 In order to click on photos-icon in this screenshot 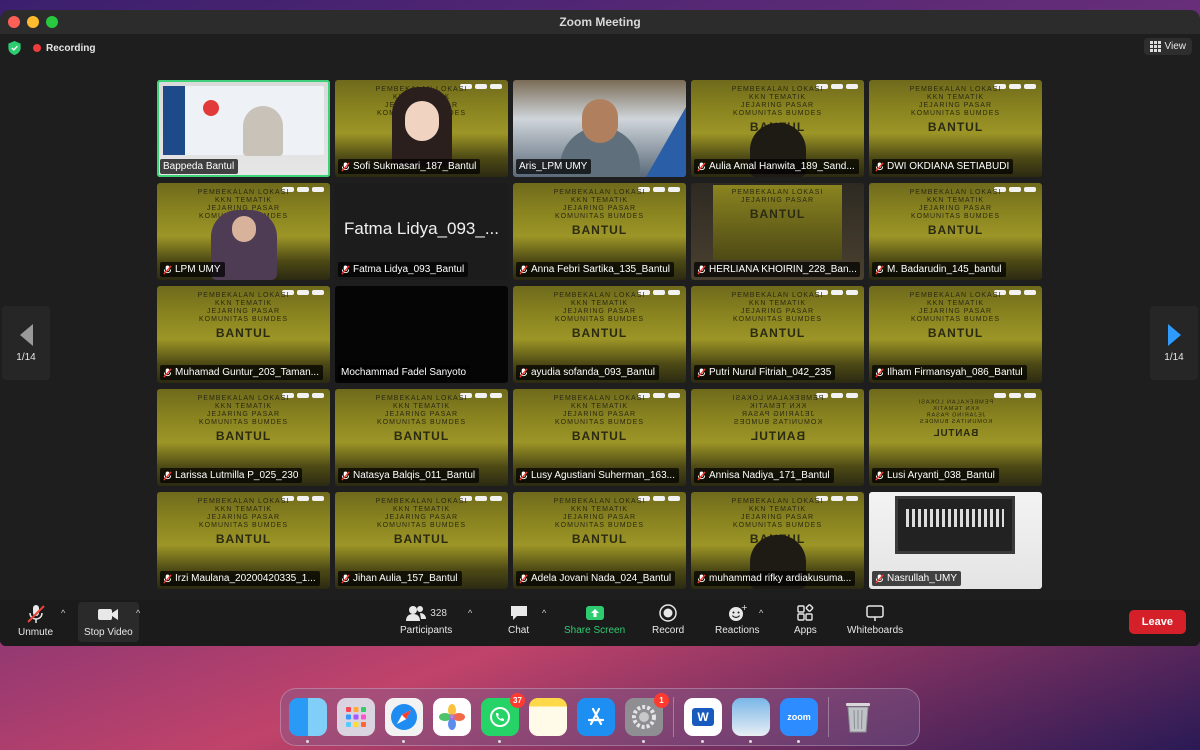, I will do `click(452, 717)`.